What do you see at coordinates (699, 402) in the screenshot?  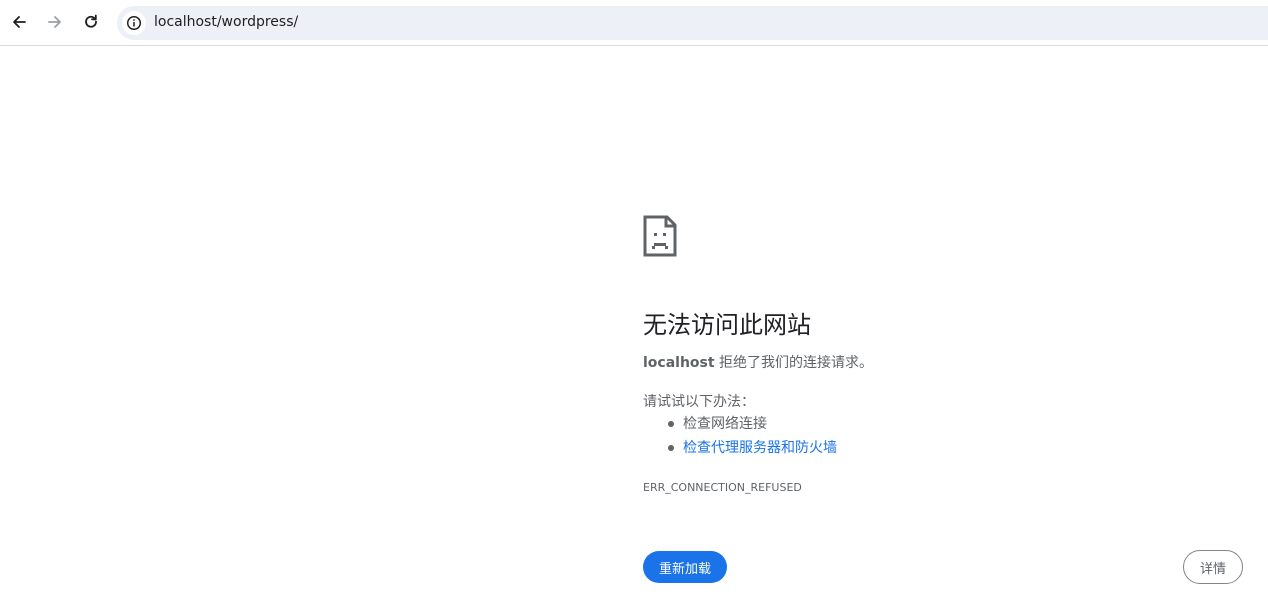 I see `suggestions-intro: 请试试以下办法：` at bounding box center [699, 402].